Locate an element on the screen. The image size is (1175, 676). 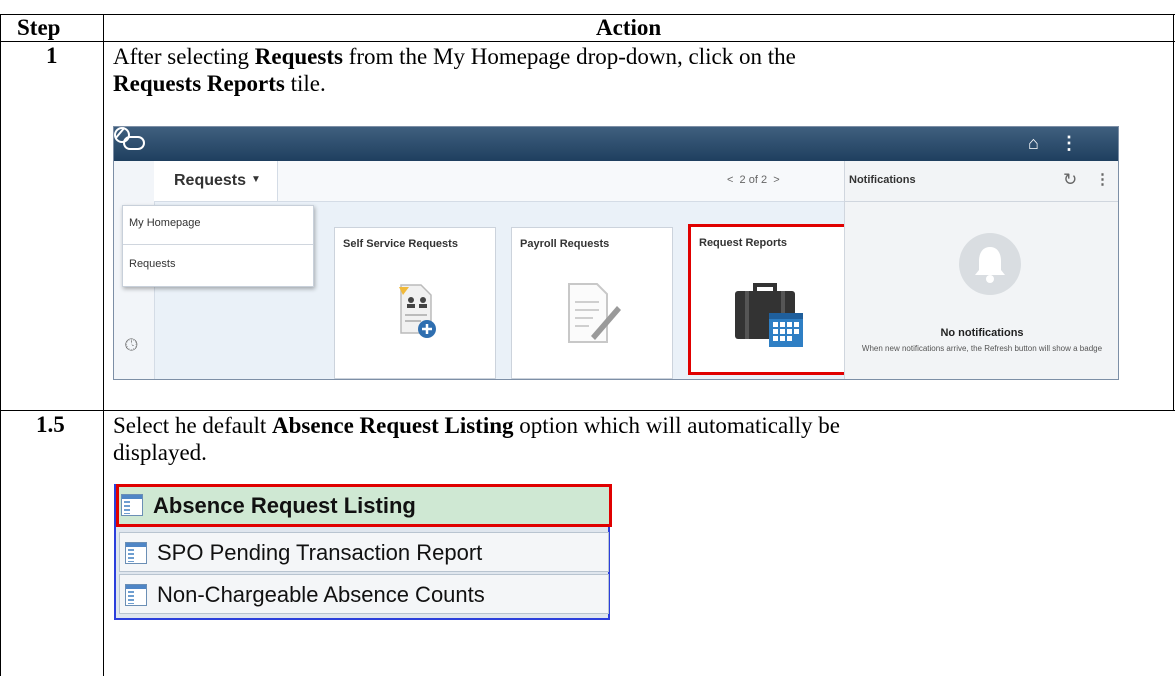
clock-icon: 🕓︎ is located at coordinates (131, 346).